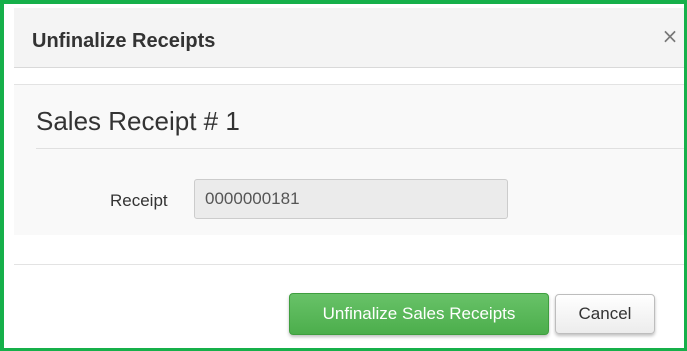 Image resolution: width=687 pixels, height=351 pixels. I want to click on close-icon: ×, so click(670, 36).